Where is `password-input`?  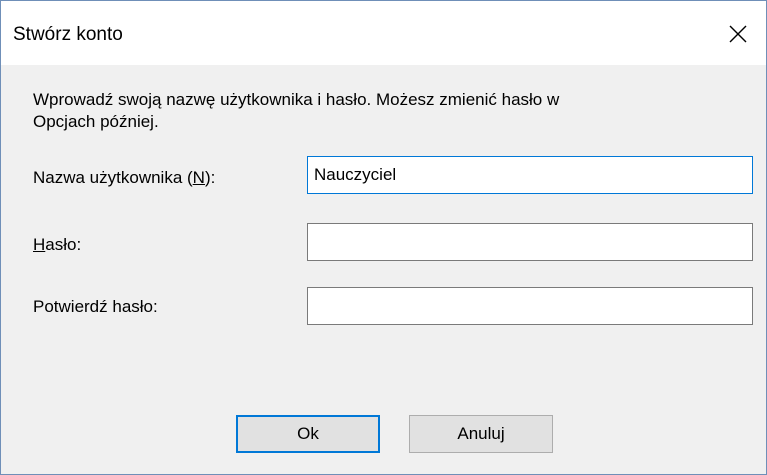 password-input is located at coordinates (530, 242).